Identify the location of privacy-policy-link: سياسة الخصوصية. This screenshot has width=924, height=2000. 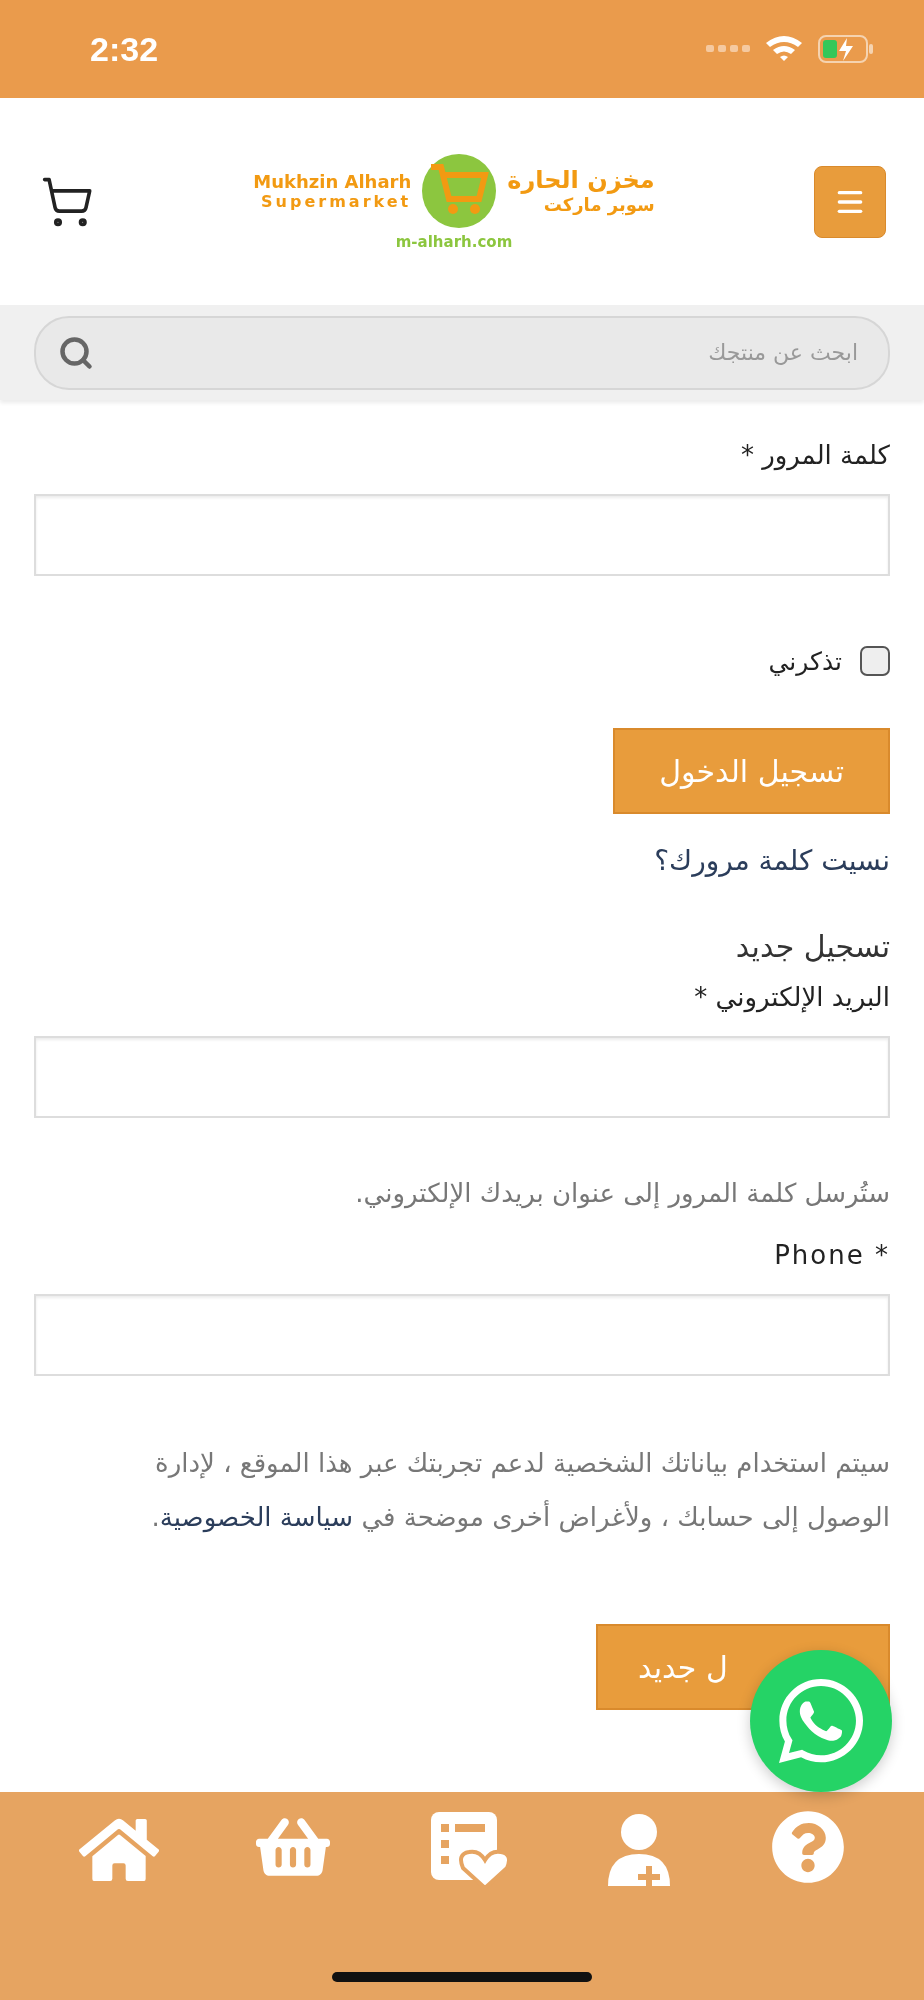
(256, 1517).